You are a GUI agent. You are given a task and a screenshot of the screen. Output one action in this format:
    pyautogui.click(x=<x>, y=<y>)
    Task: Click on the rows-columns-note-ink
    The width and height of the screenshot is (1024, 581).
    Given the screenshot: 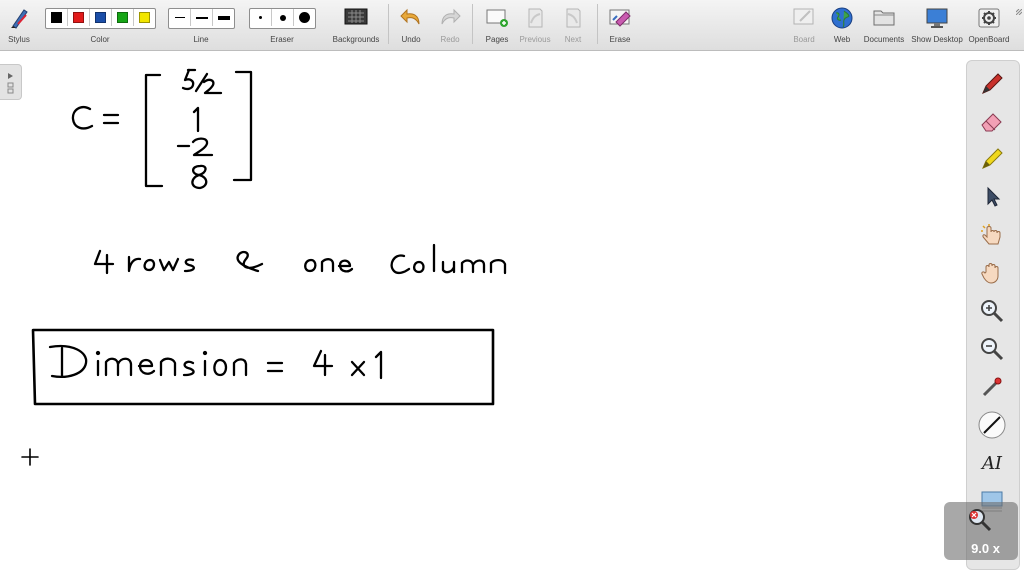 What is the action you would take?
    pyautogui.click(x=300, y=259)
    